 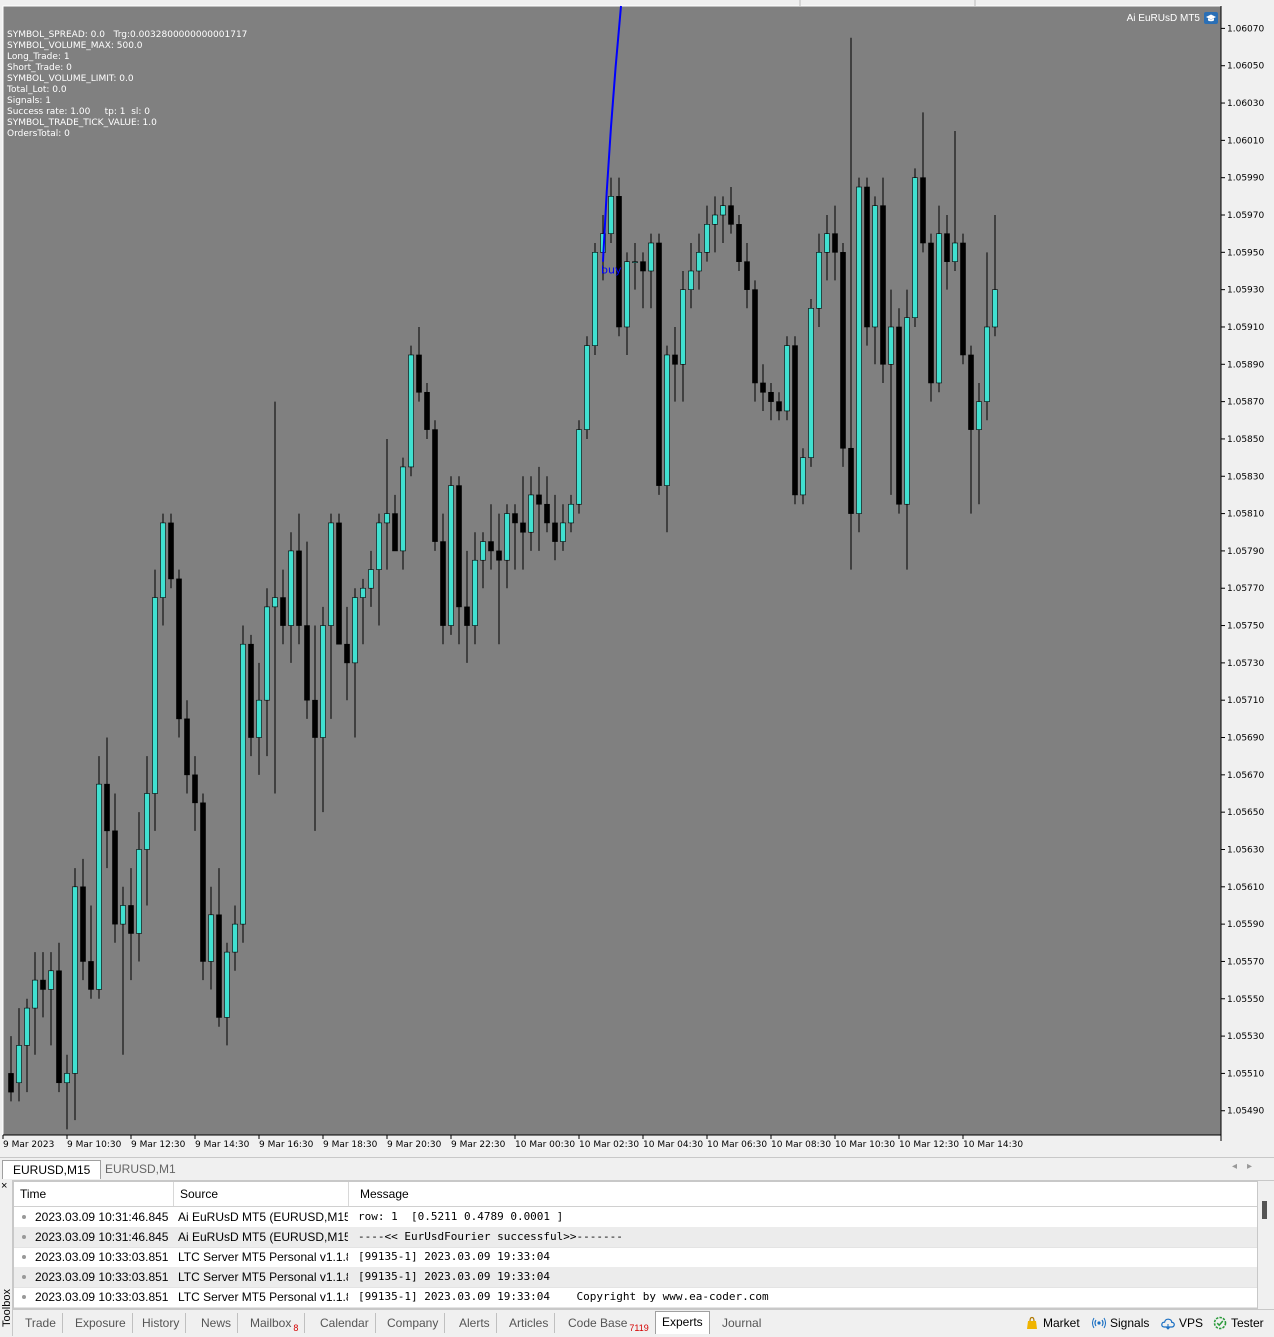 I want to click on time-tick-label: 10 Mar 04:30, so click(x=673, y=1145).